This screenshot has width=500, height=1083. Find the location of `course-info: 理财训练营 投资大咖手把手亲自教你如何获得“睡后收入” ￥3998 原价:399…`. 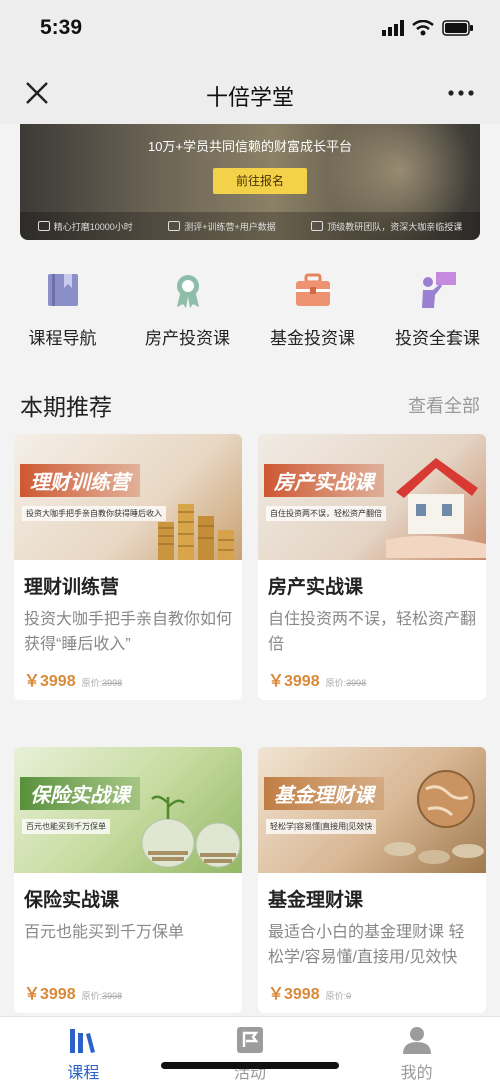

course-info: 理财训练营 投资大咖手把手亲自教你如何获得“睡后收入” ￥3998 原价:399… is located at coordinates (128, 625).